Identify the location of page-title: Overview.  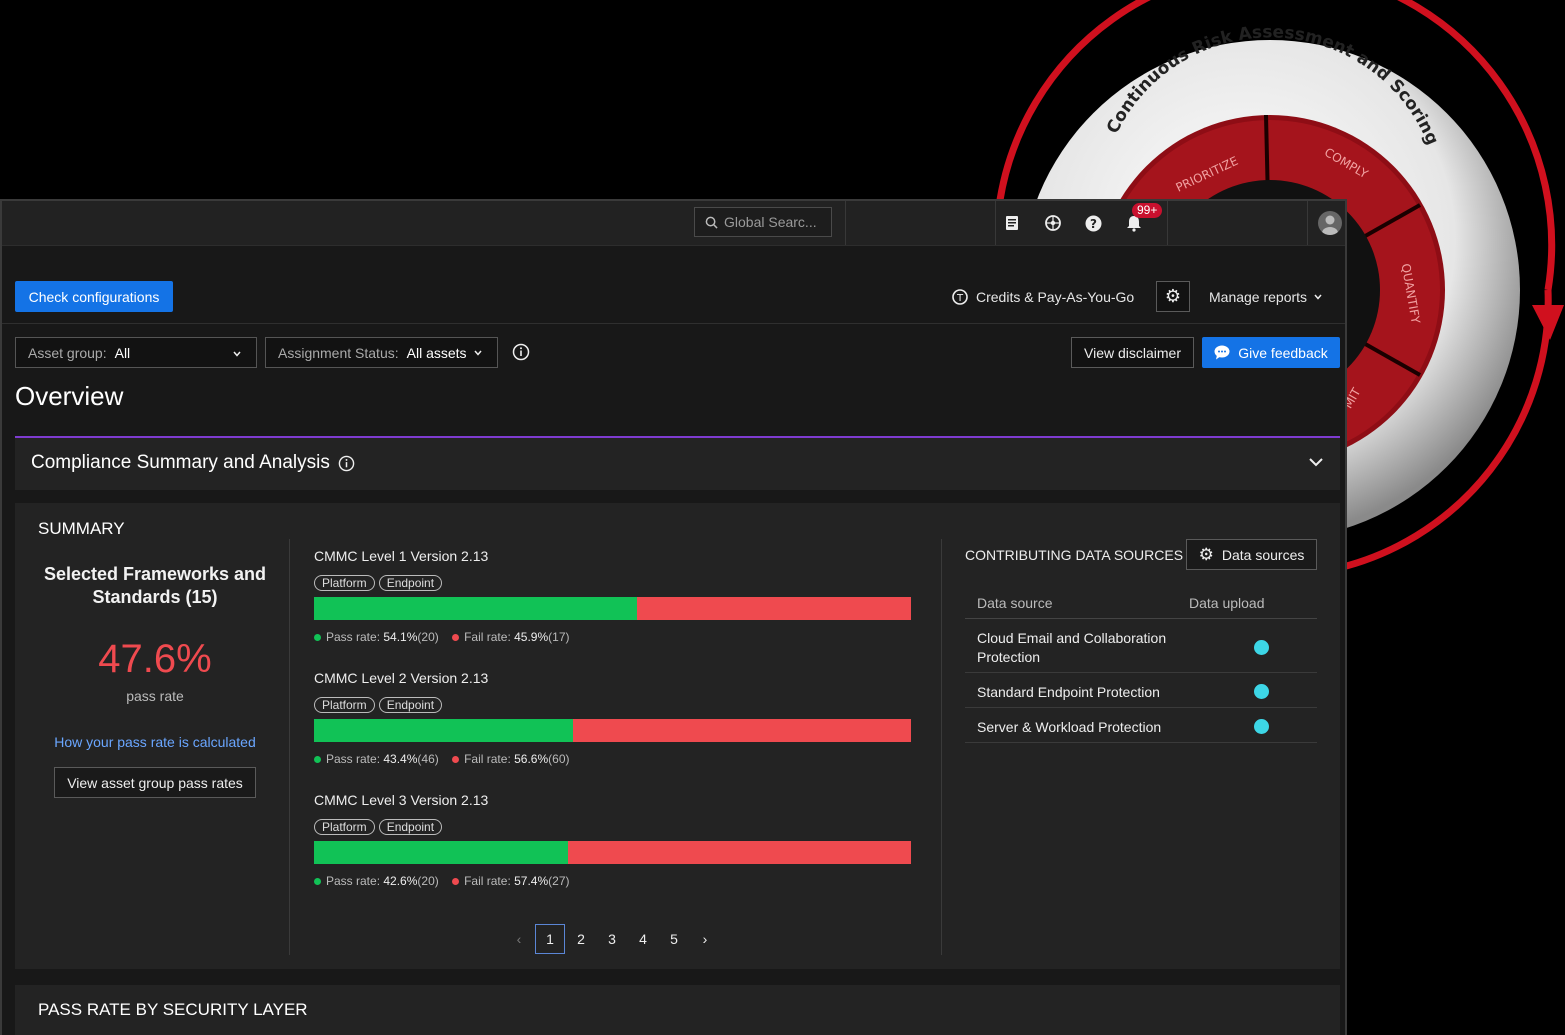
(69, 396).